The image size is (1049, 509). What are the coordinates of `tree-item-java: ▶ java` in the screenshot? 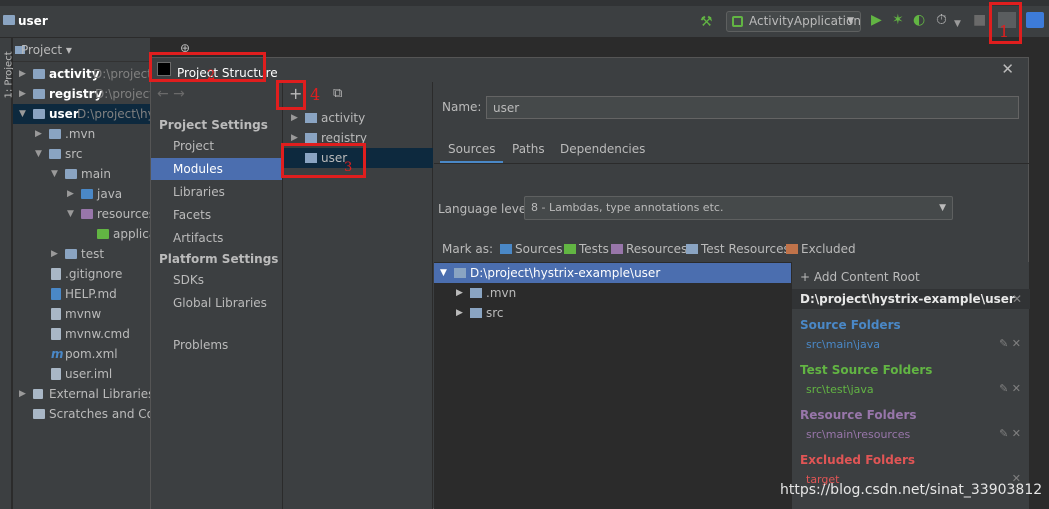 It's located at (81, 194).